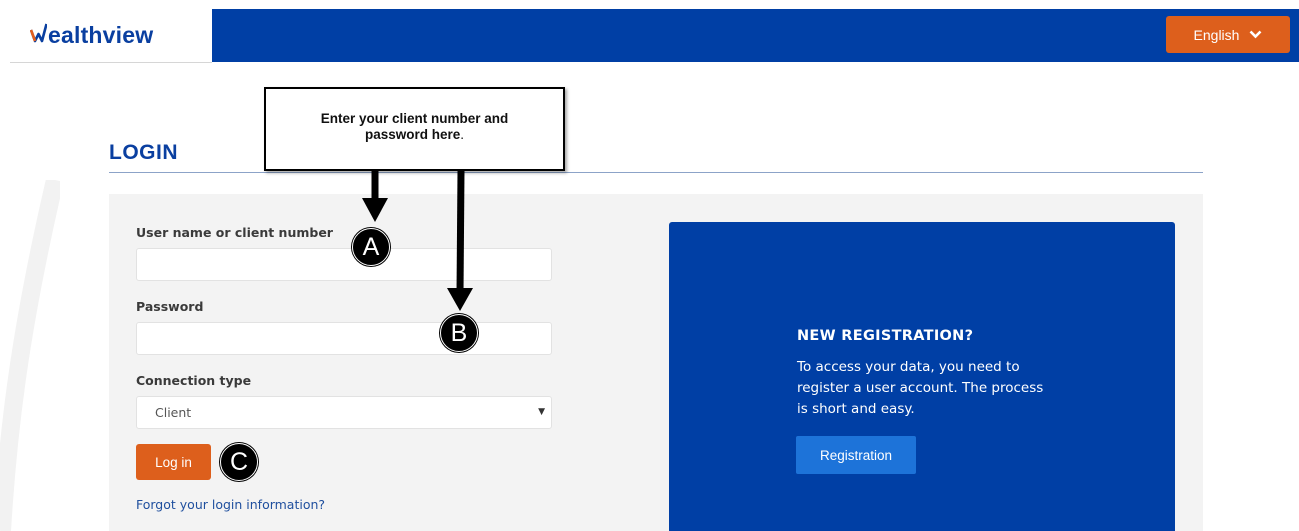  Describe the element at coordinates (30, 355) in the screenshot. I see `background-decoration` at that location.